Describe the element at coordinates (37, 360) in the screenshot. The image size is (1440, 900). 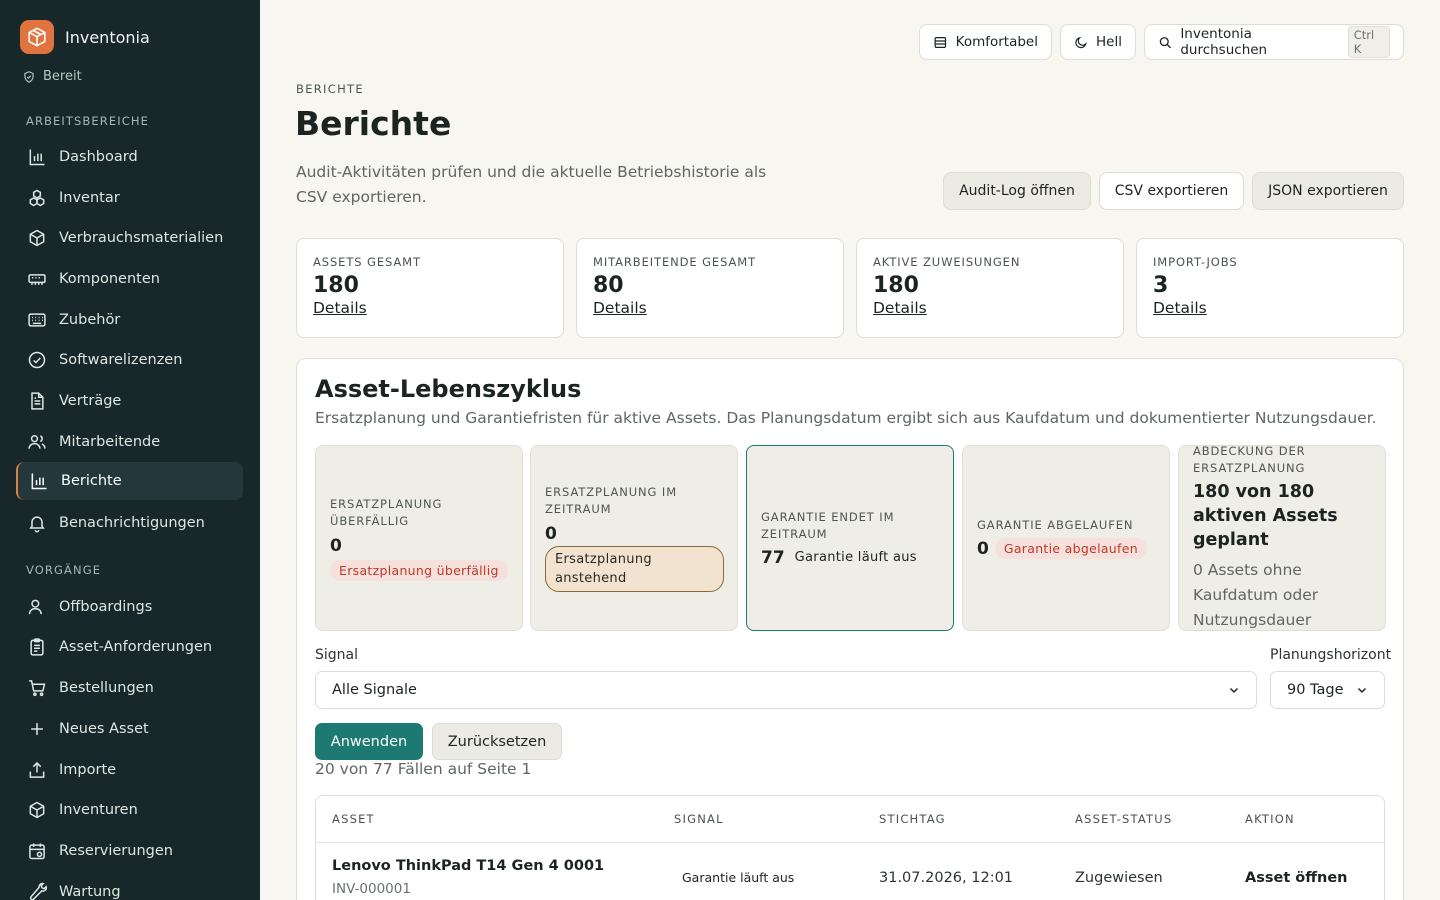
I see `badge-check-icon` at that location.